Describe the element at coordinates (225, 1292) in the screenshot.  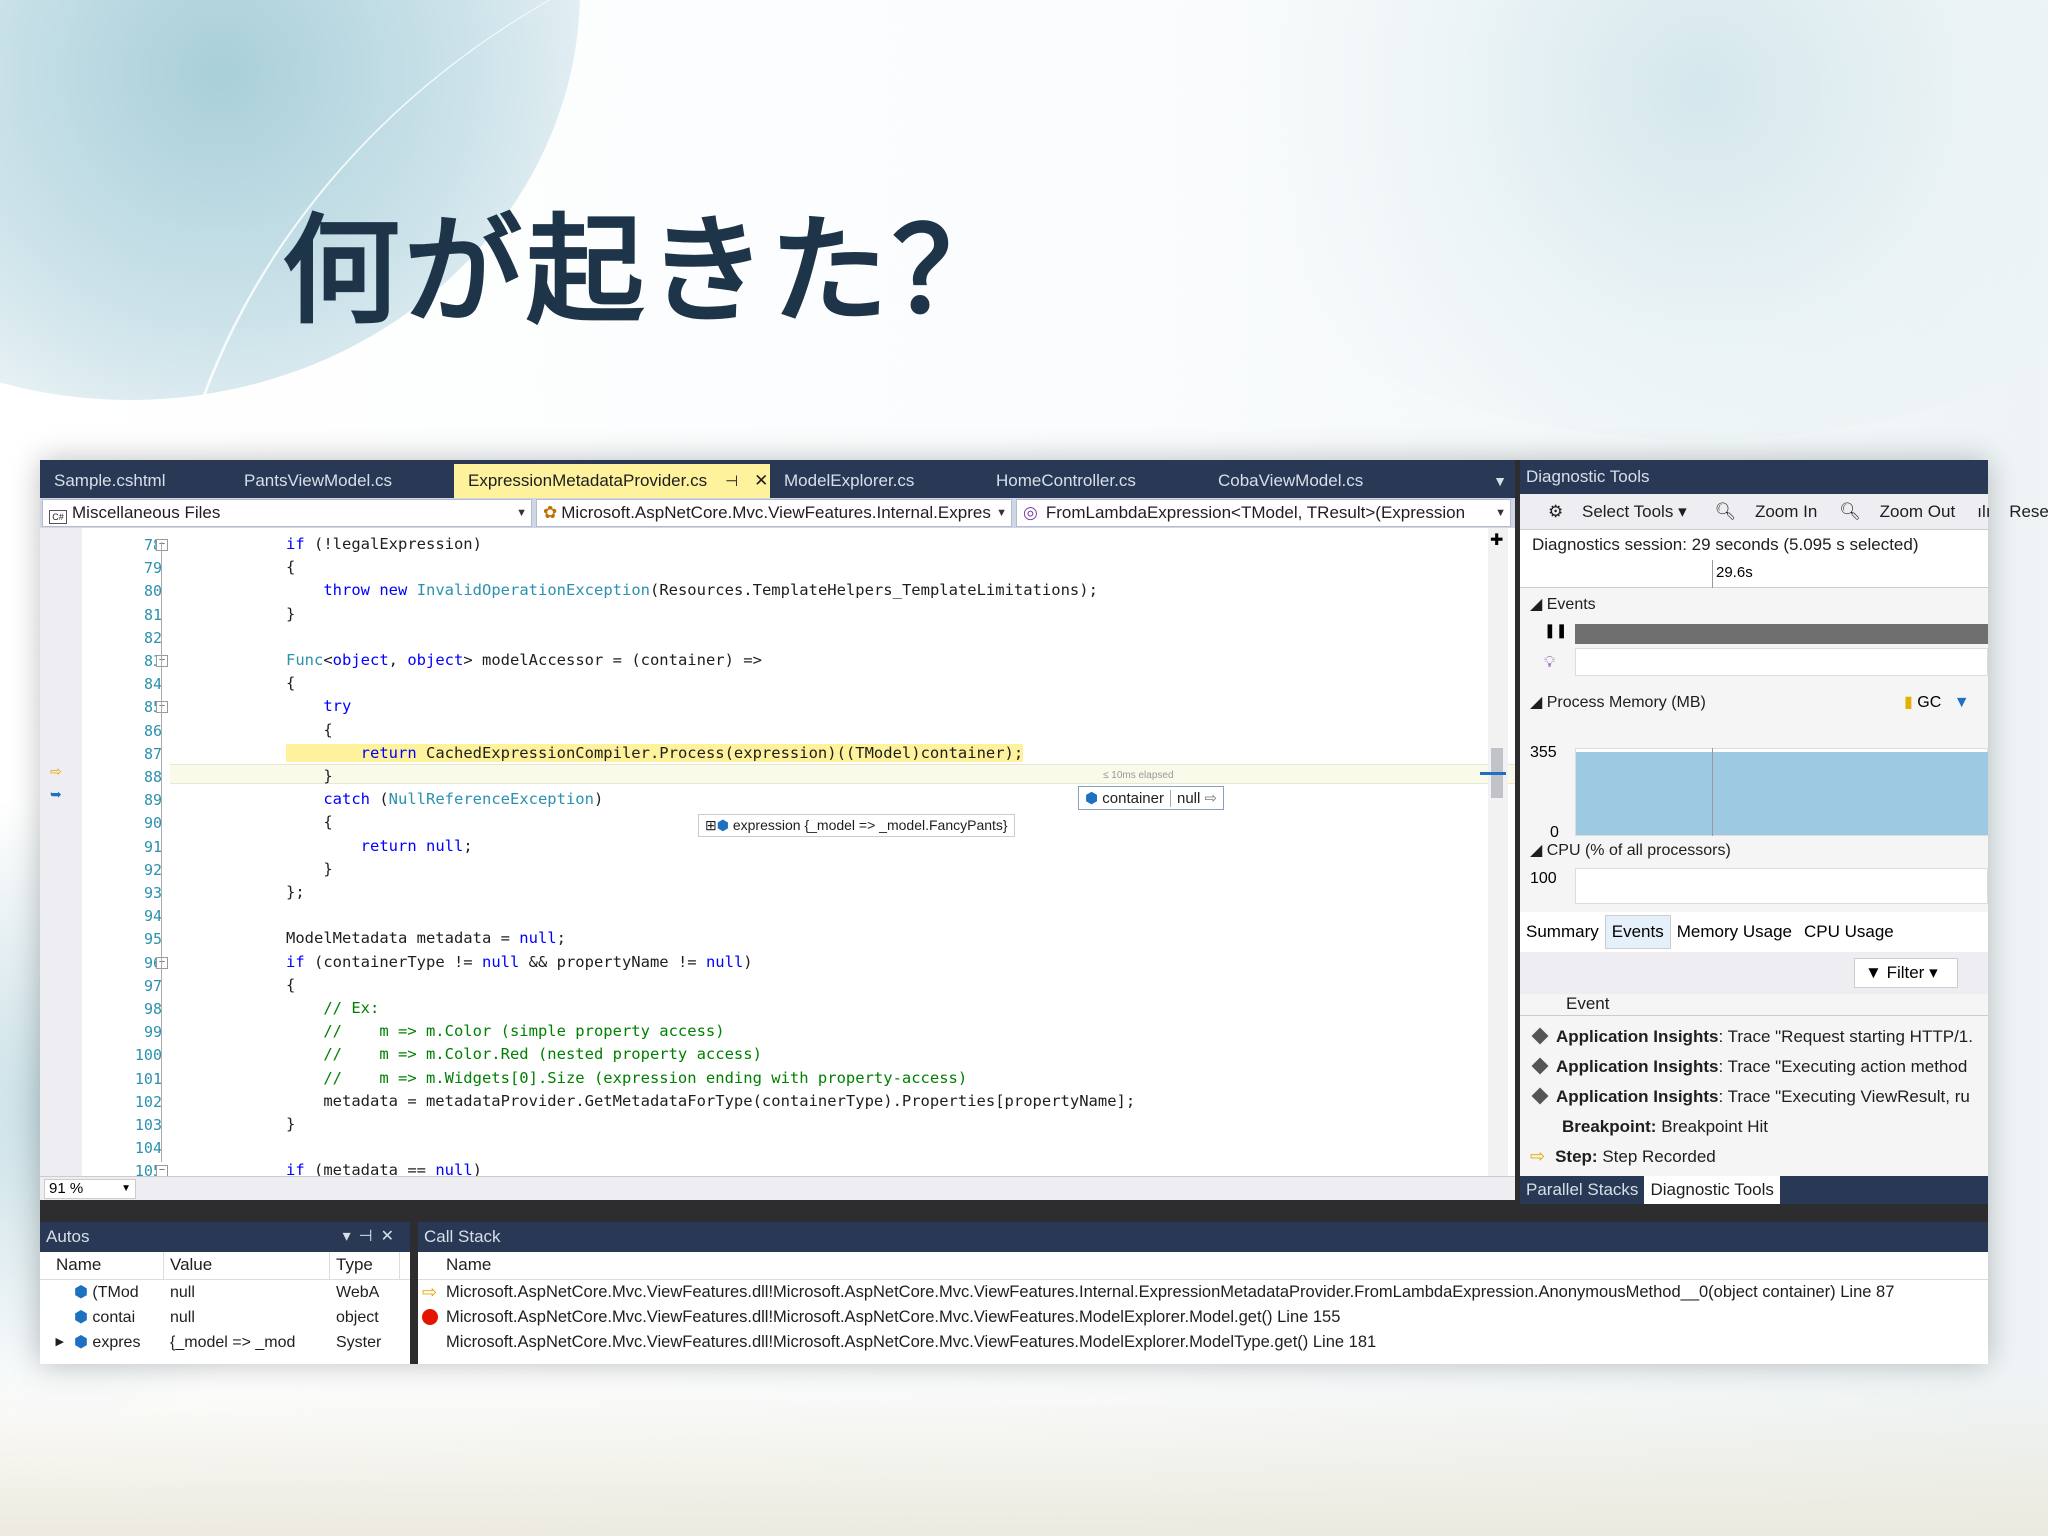
I see `autos-row: ⬢ (TMod null WebA` at that location.